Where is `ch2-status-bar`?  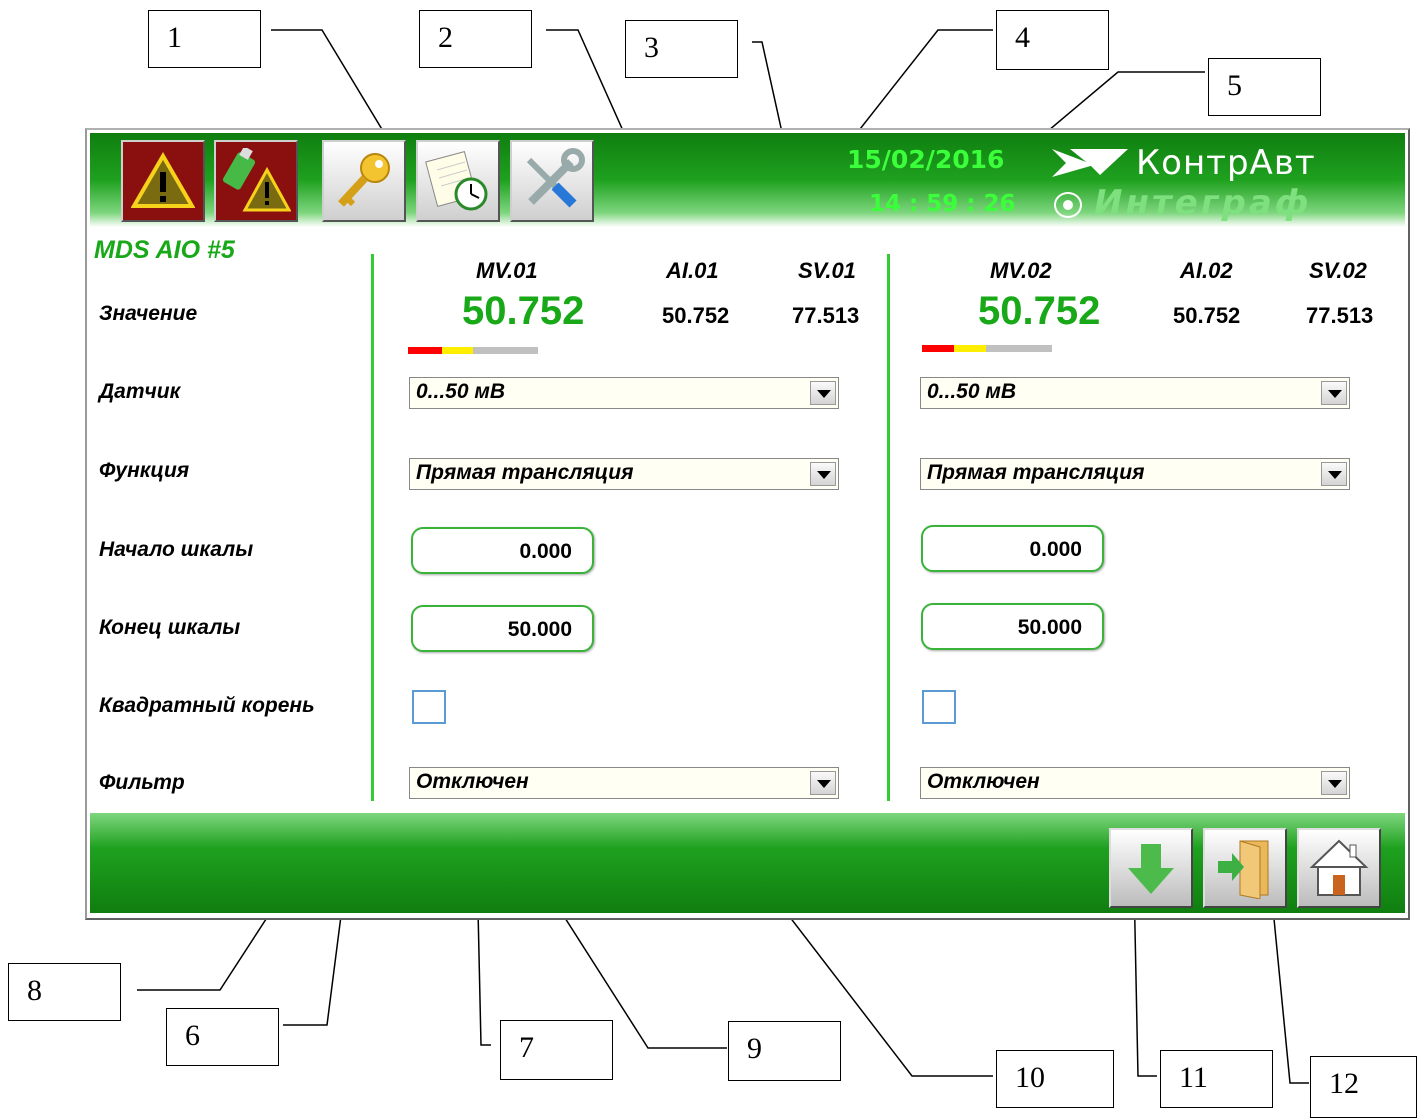 ch2-status-bar is located at coordinates (987, 348).